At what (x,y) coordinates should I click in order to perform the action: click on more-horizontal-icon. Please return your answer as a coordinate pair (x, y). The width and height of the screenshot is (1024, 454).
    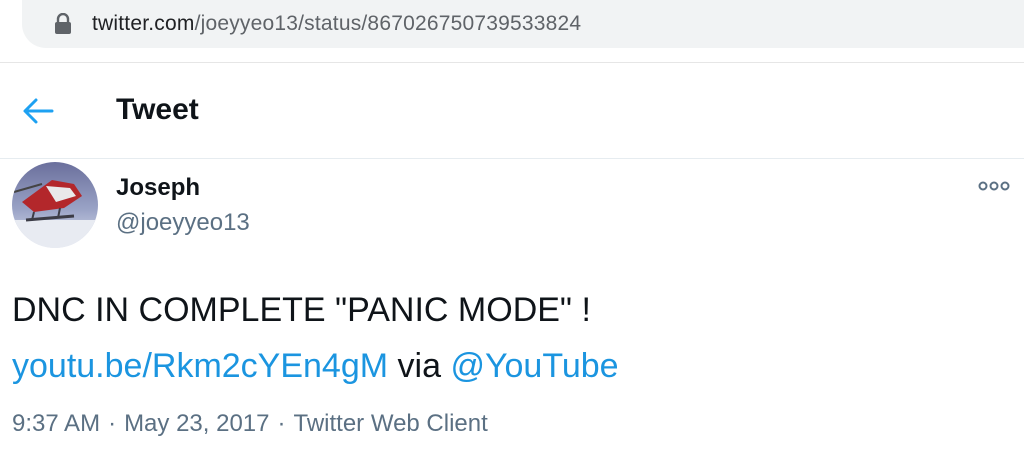
    Looking at the image, I should click on (994, 186).